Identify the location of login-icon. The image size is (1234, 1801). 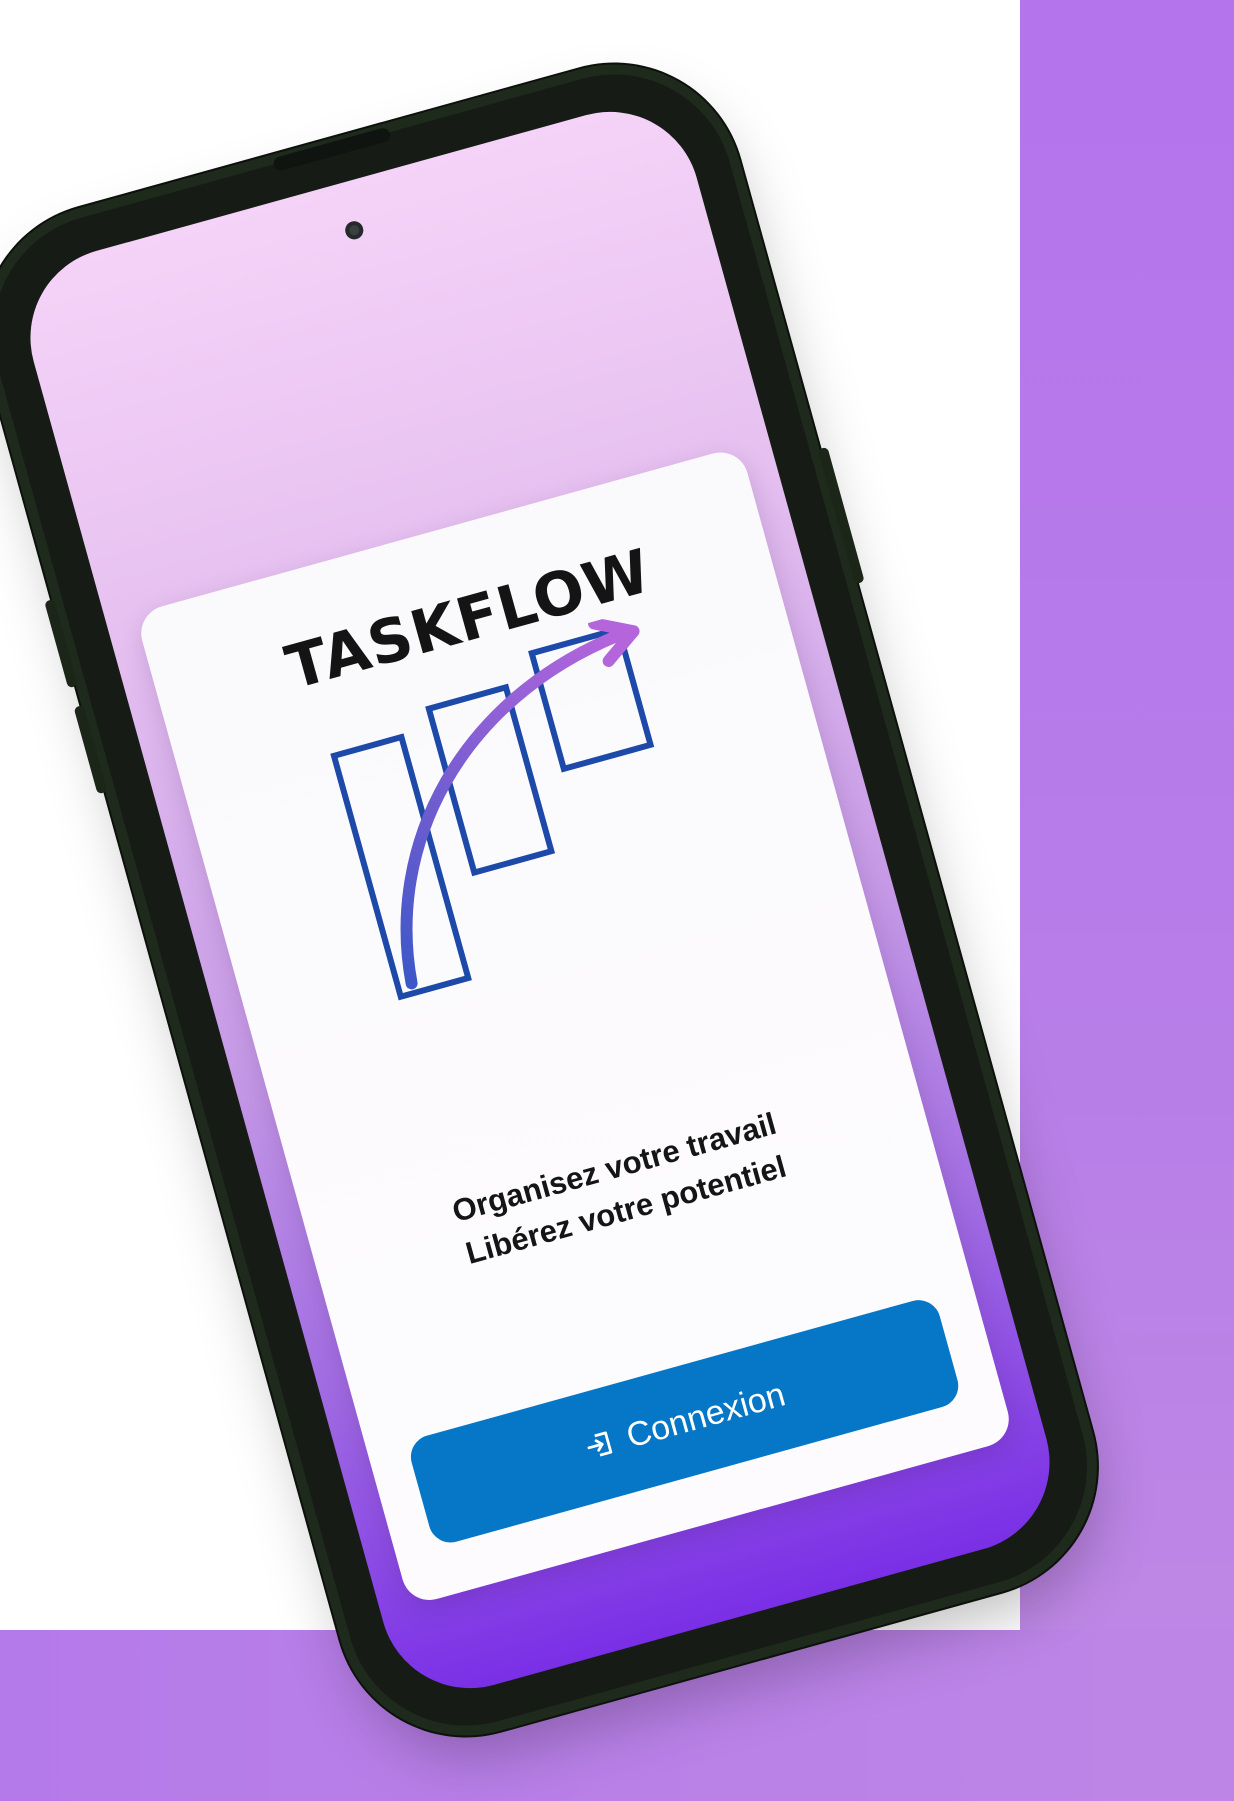
(599, 1444).